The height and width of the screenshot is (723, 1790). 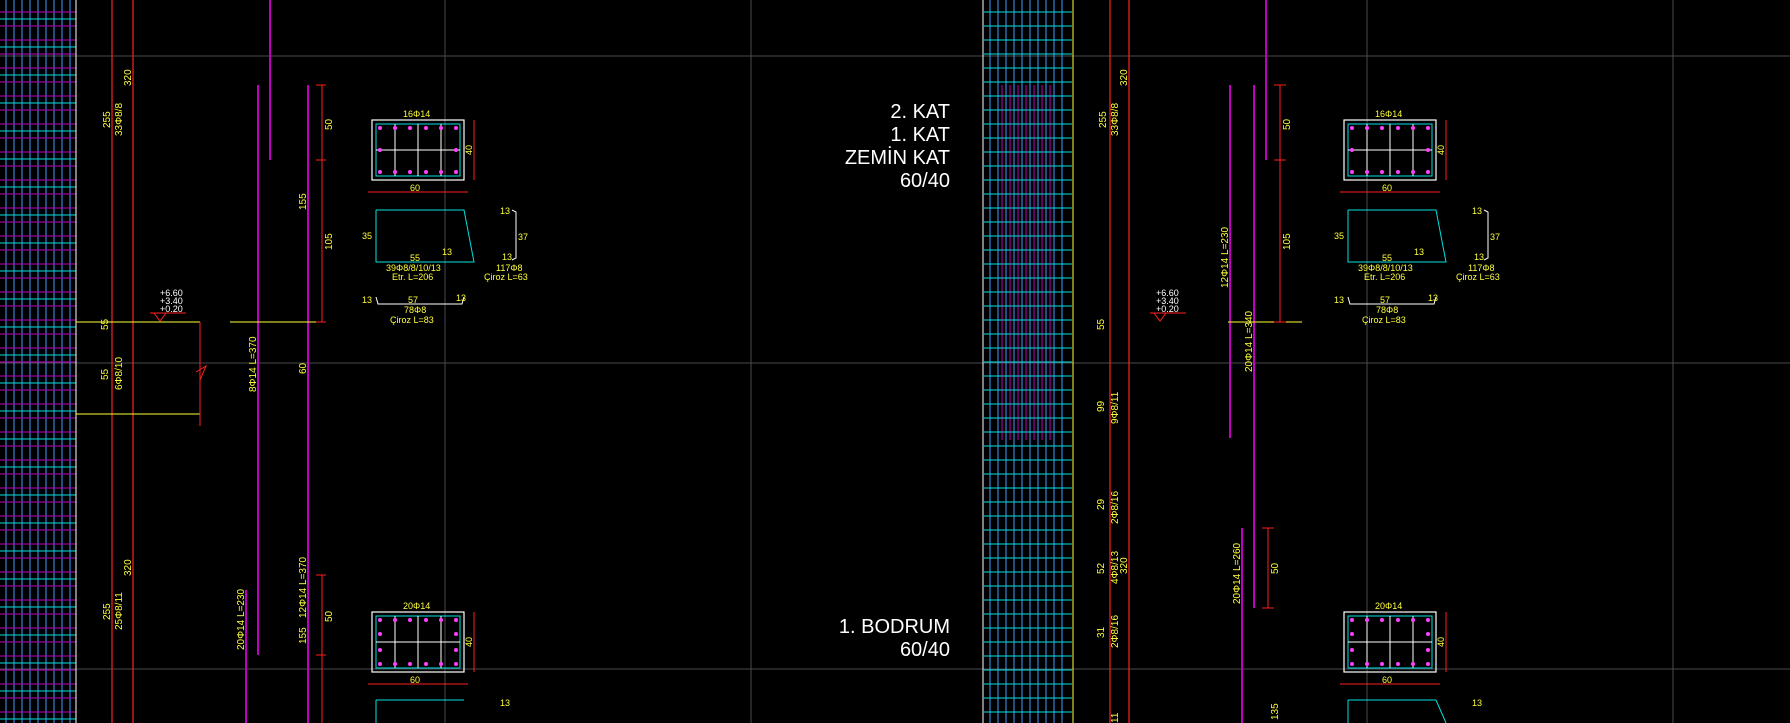 I want to click on left-bar-d155-b: 155, so click(x=303, y=635).